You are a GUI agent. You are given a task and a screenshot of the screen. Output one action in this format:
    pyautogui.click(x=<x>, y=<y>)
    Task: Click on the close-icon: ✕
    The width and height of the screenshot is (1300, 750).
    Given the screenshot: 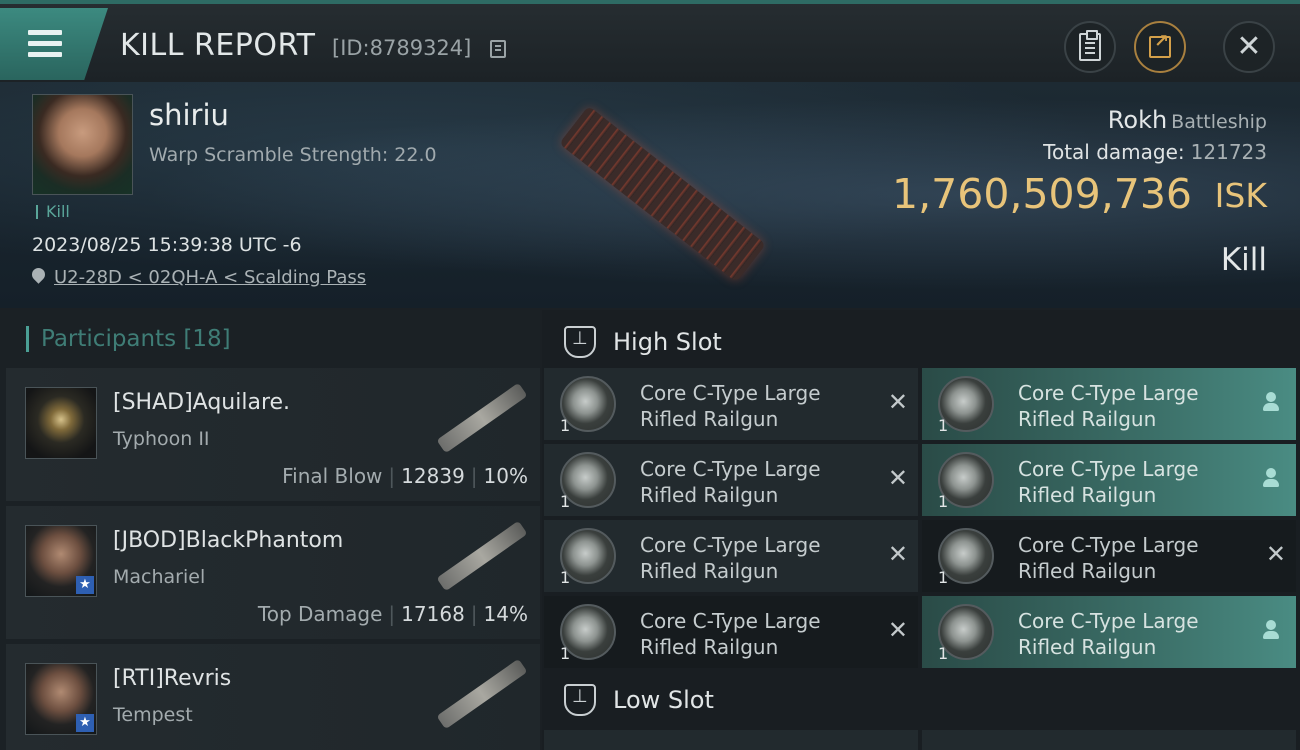 What is the action you would take?
    pyautogui.click(x=1249, y=46)
    